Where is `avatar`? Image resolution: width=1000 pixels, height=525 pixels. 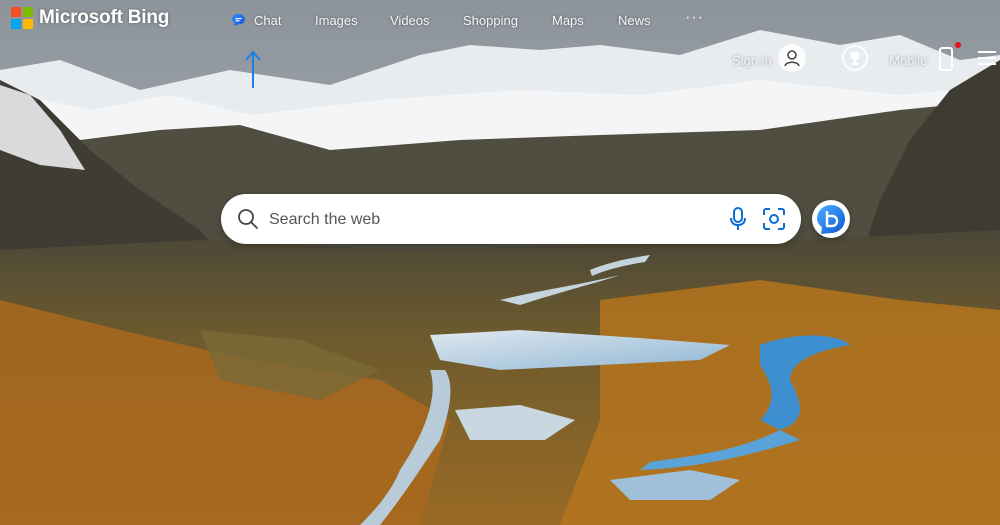
avatar is located at coordinates (792, 58).